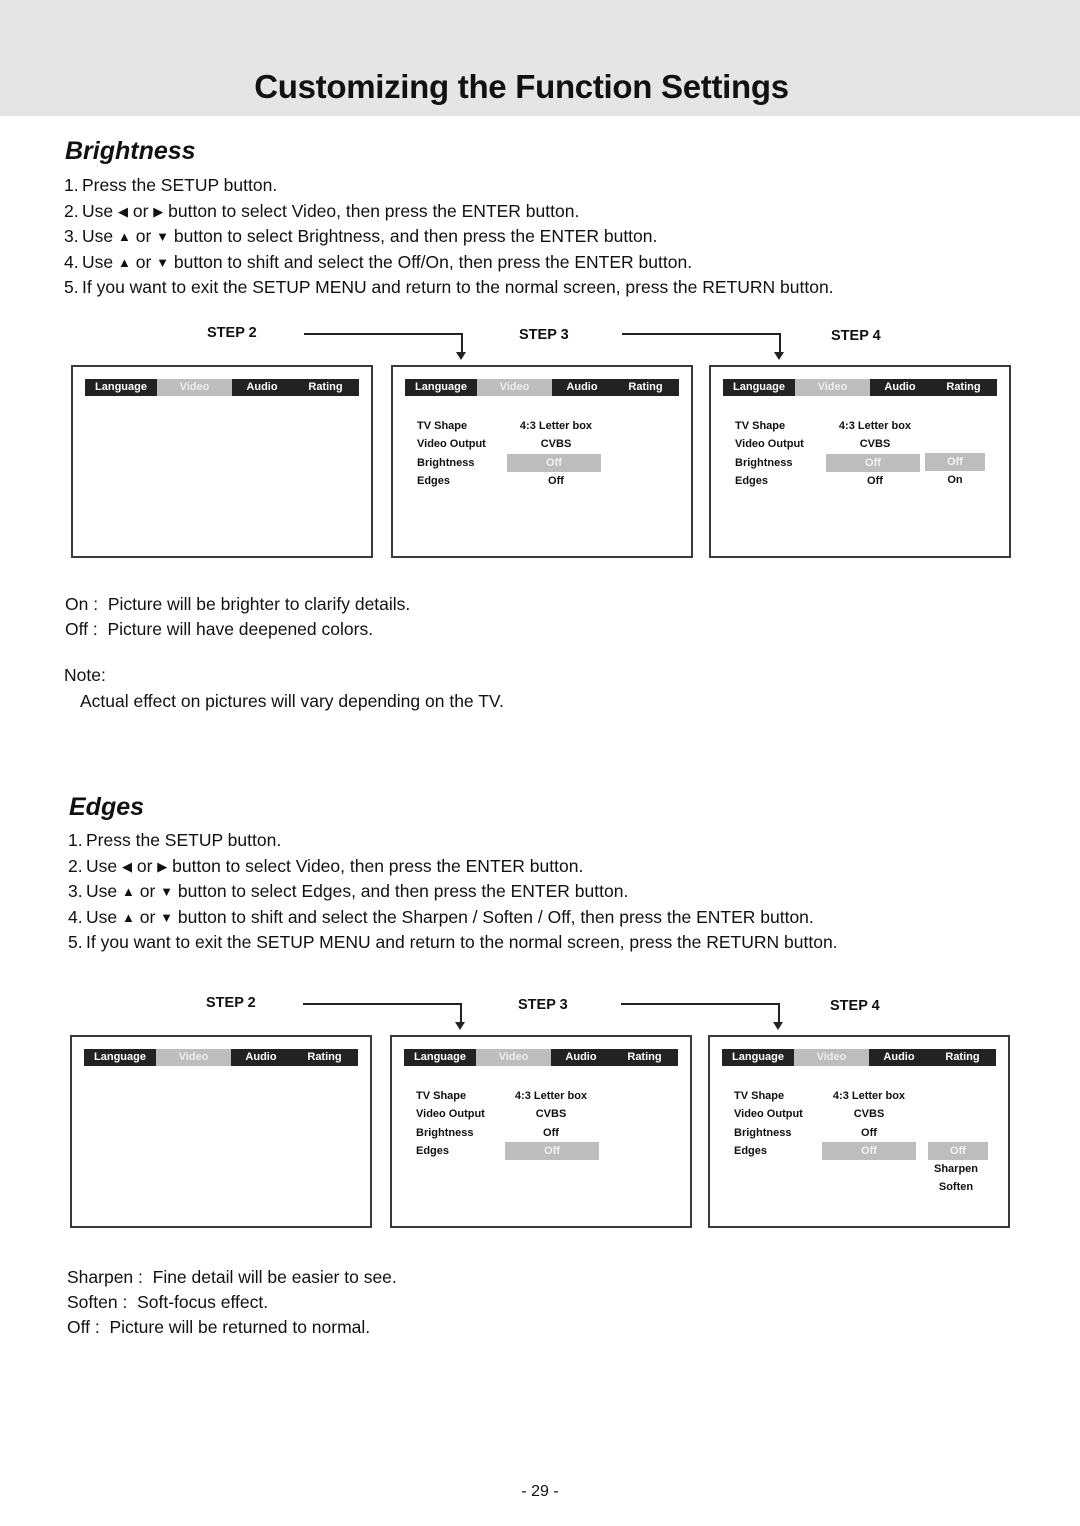  Describe the element at coordinates (71, 261) in the screenshot. I see `step-number: 4.` at that location.